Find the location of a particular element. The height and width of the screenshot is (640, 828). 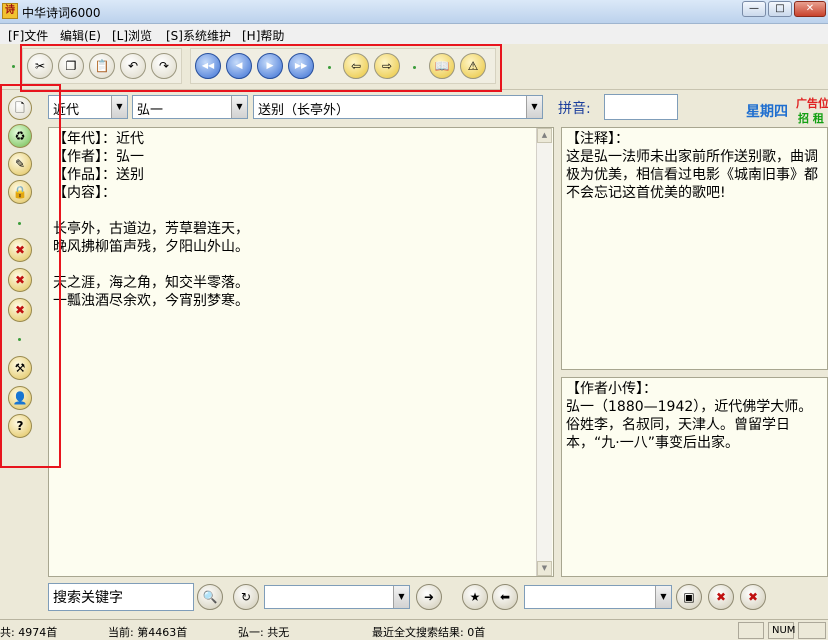

redo-button: ↷ is located at coordinates (164, 66).